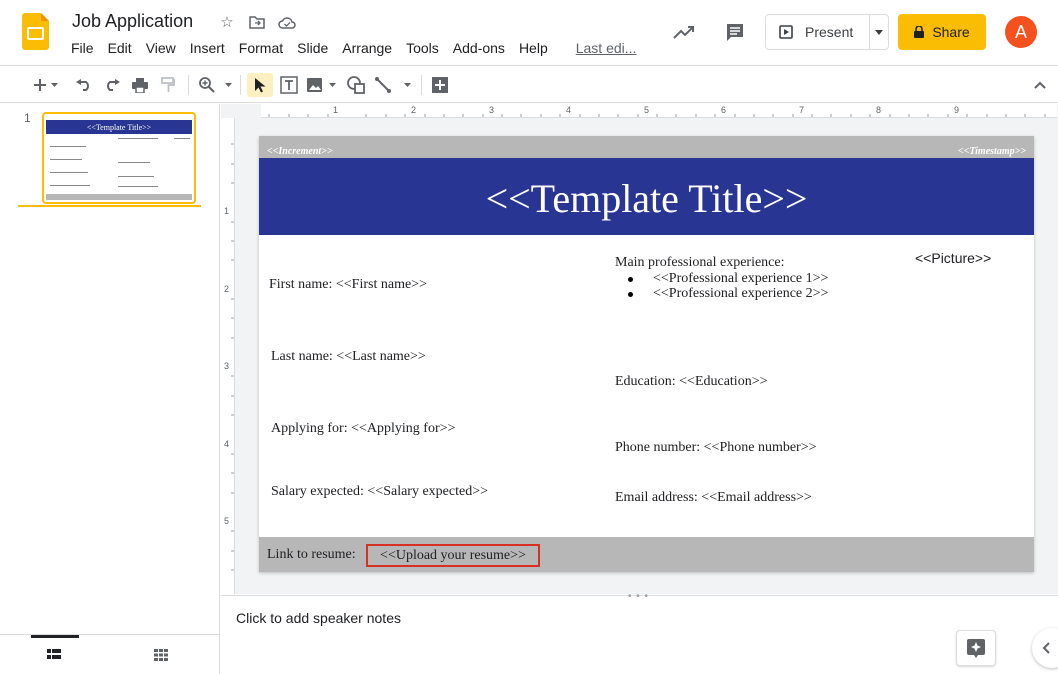 The width and height of the screenshot is (1058, 674). What do you see at coordinates (227, 22) in the screenshot?
I see `star-icon: ☆` at bounding box center [227, 22].